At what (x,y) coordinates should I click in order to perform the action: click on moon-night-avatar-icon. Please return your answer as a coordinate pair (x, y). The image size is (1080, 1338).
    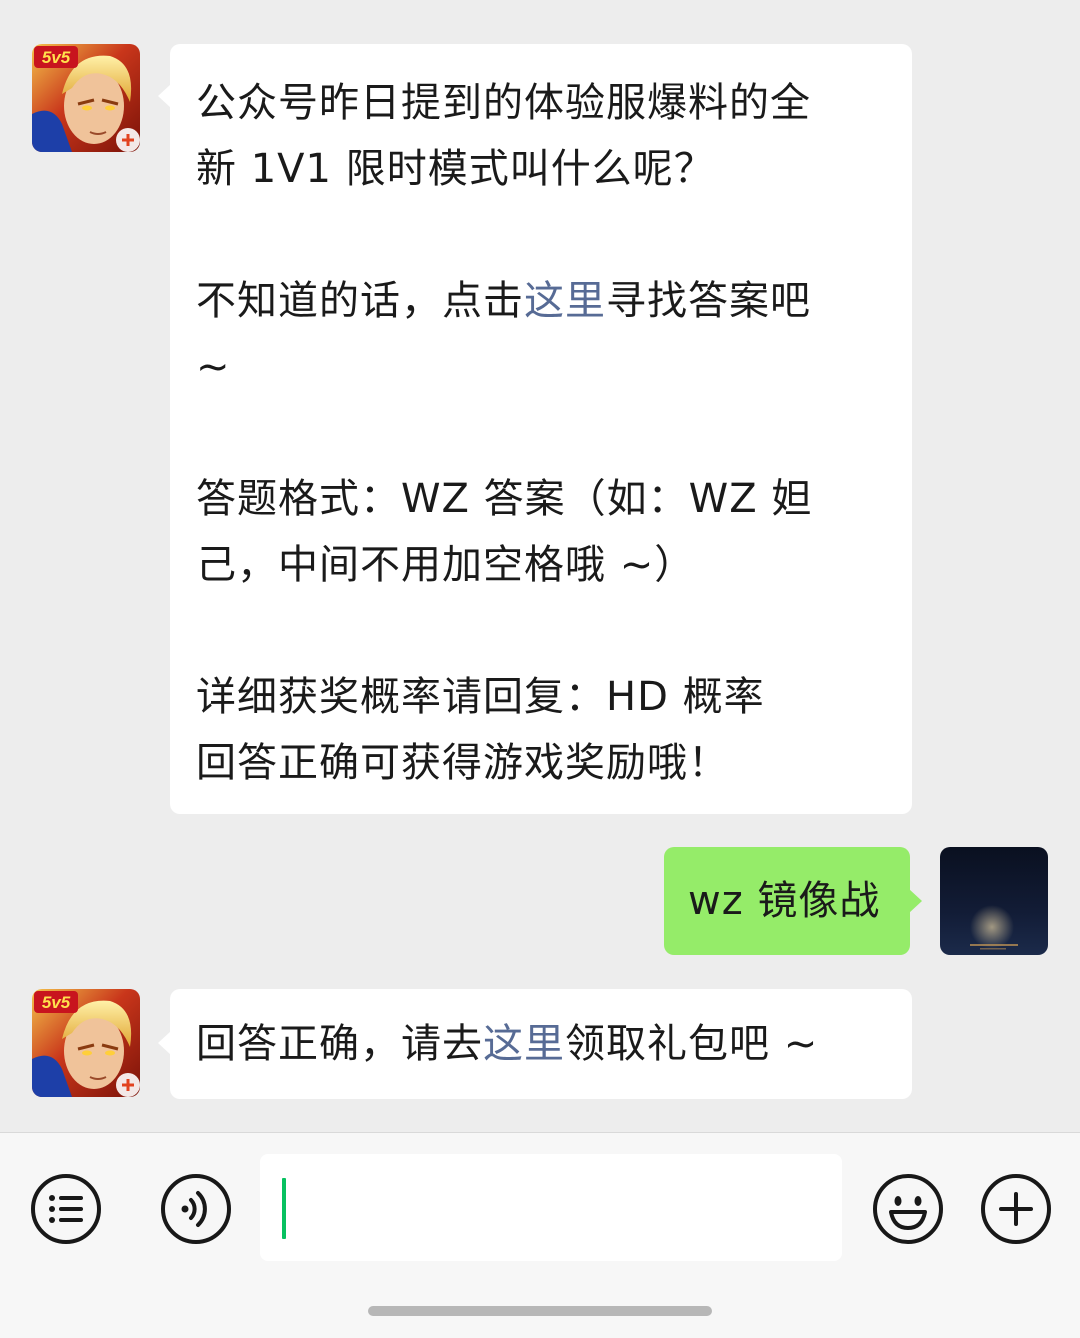
    Looking at the image, I should click on (994, 901).